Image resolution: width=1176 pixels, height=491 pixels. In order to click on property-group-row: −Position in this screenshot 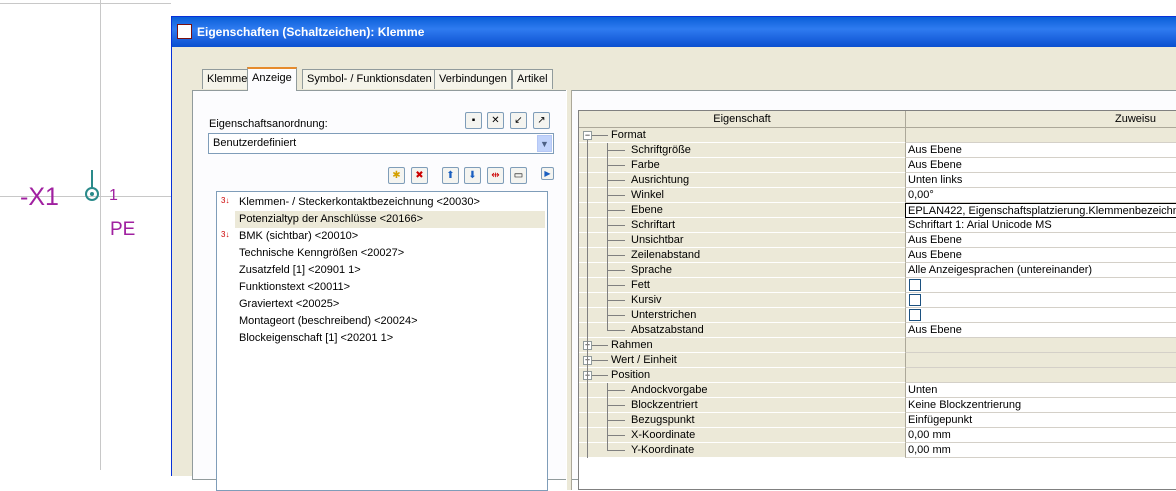, I will do `click(877, 375)`.